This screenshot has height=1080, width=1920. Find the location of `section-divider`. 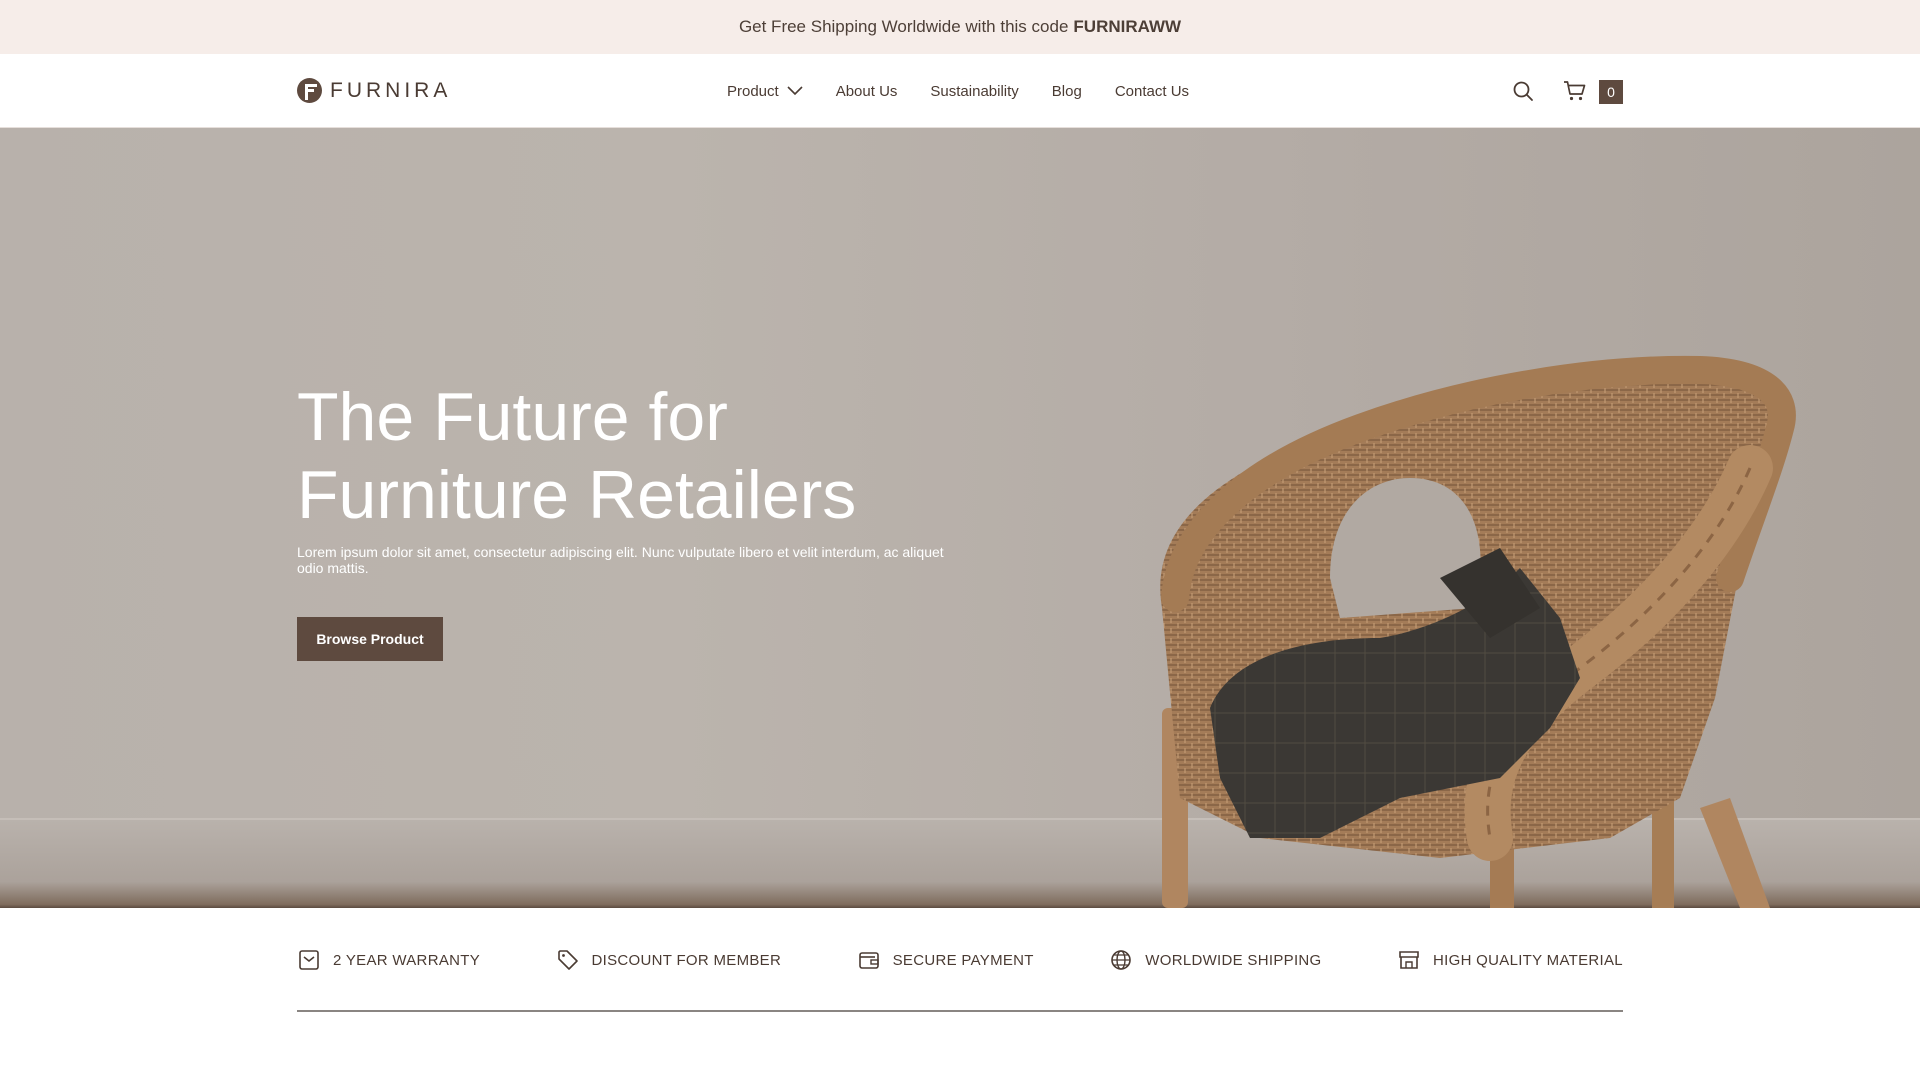

section-divider is located at coordinates (960, 1011).